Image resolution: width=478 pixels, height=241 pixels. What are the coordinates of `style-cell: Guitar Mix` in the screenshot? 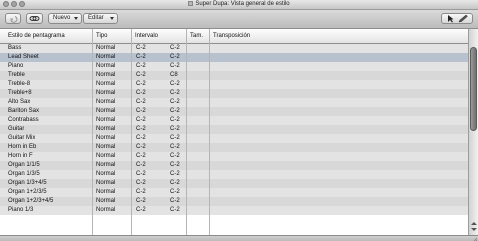 It's located at (22, 138).